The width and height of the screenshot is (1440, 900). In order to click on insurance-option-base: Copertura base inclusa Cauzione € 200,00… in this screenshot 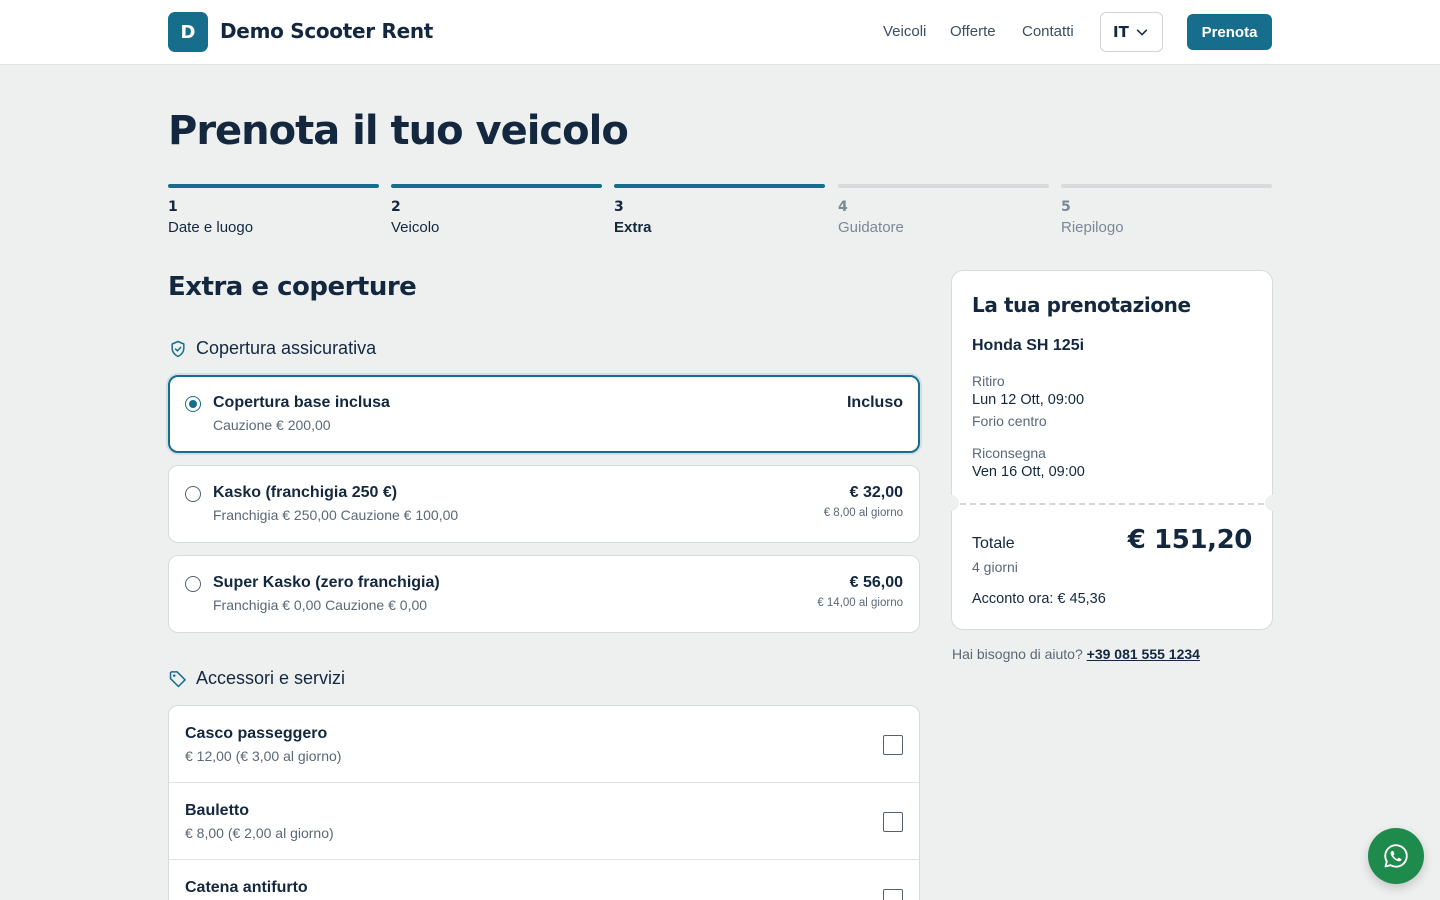, I will do `click(544, 414)`.